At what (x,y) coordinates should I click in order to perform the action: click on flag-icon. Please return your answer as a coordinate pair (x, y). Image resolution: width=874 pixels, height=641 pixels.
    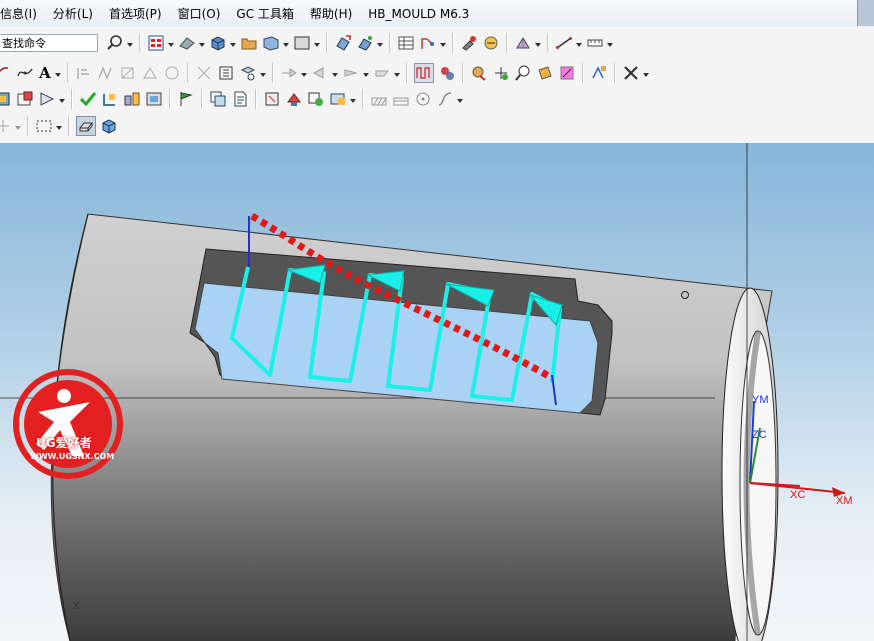
    Looking at the image, I should click on (186, 99).